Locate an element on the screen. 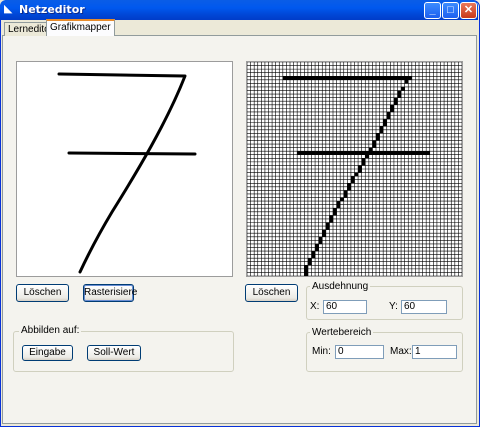 The height and width of the screenshot is (427, 480). drawing-sketch is located at coordinates (127, 173).